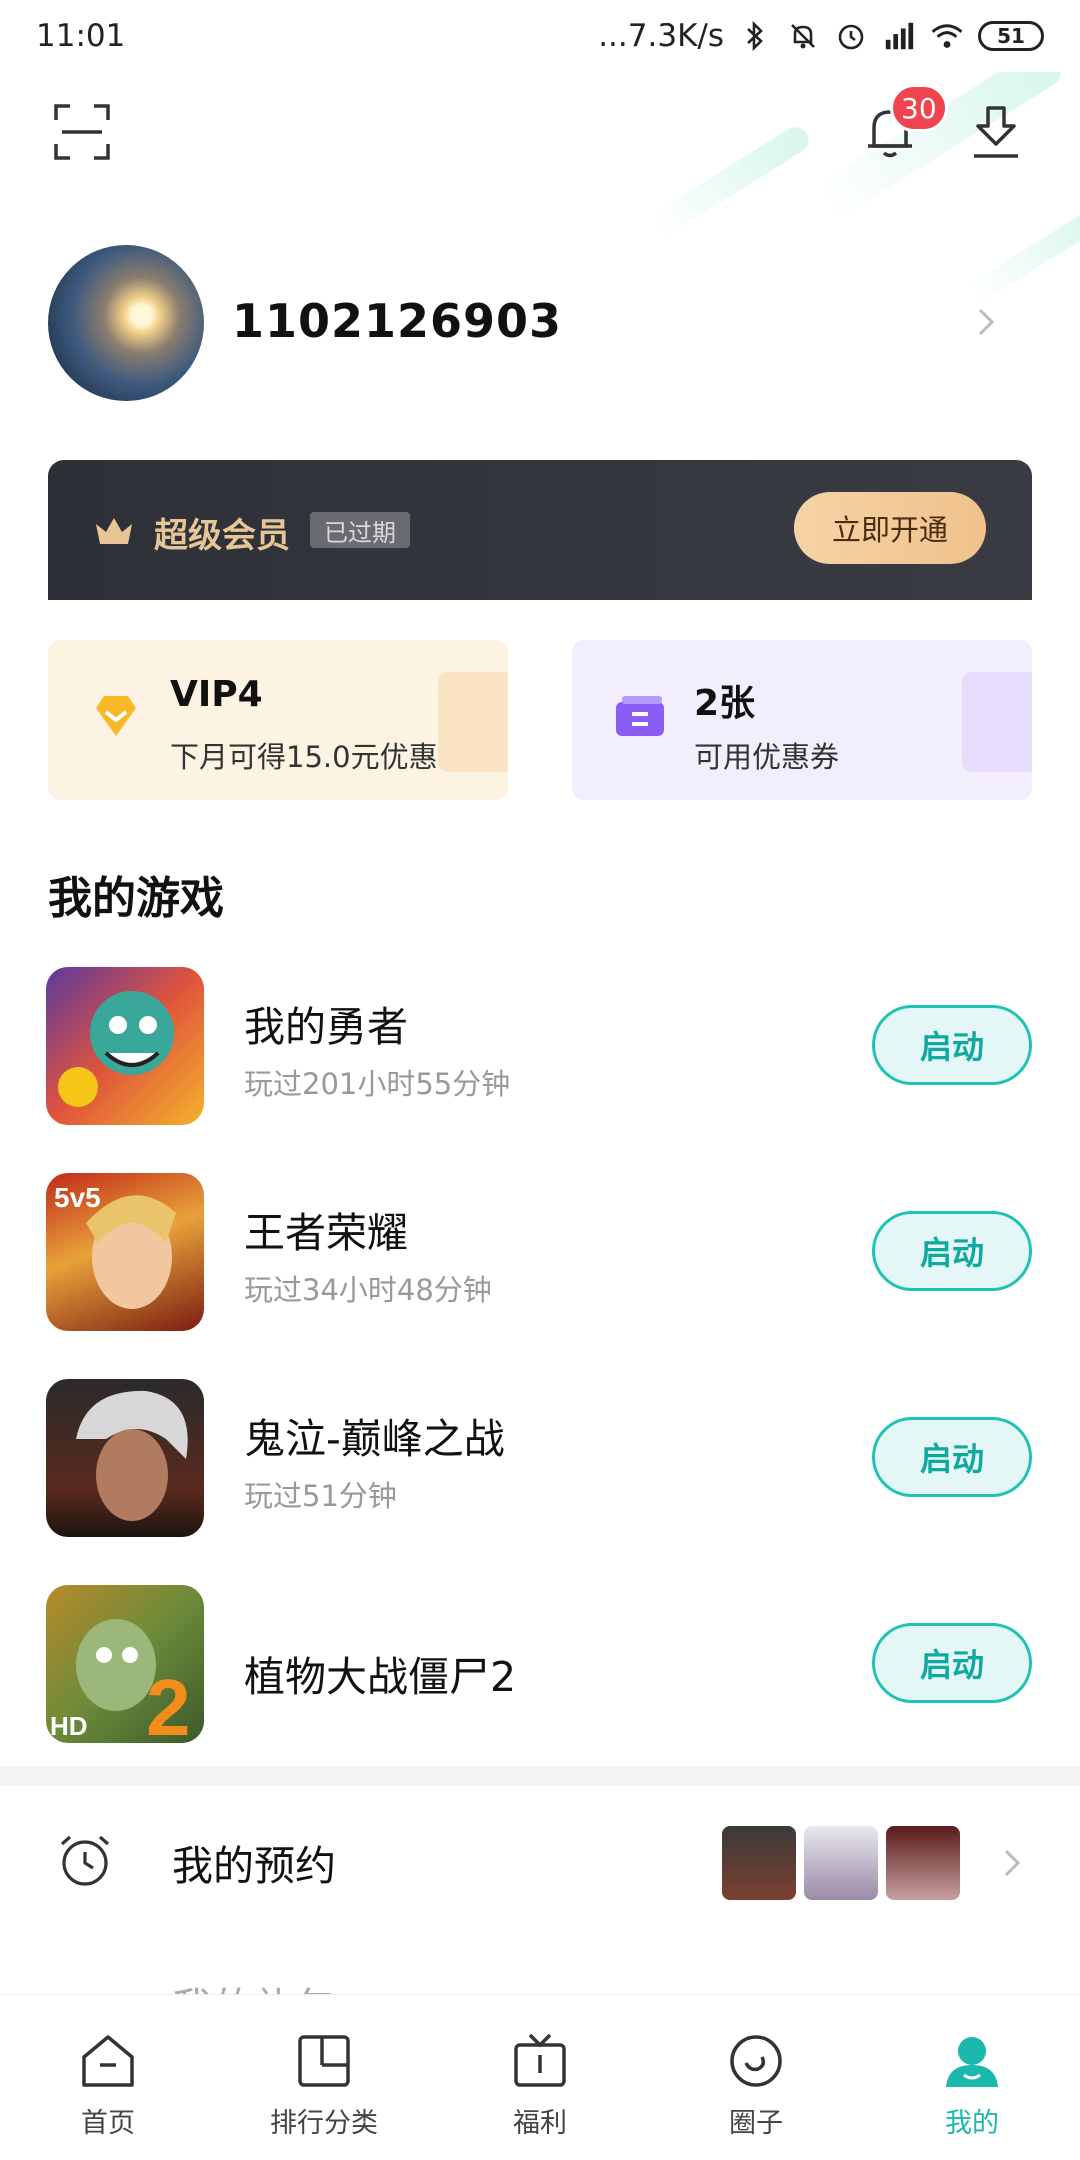  I want to click on signal-icon, so click(899, 36).